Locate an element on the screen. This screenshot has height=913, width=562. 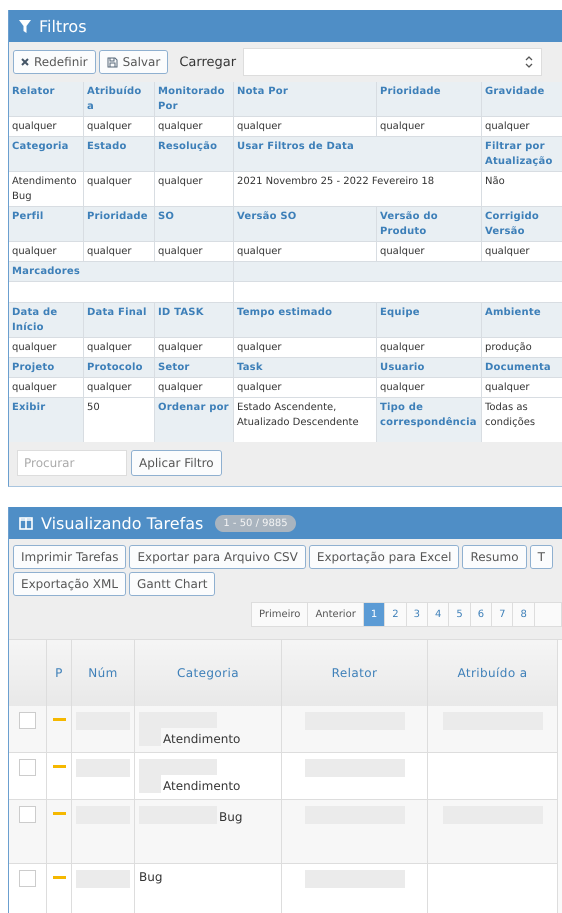
action-button: Exportar para Arquivo CSV is located at coordinates (217, 557).